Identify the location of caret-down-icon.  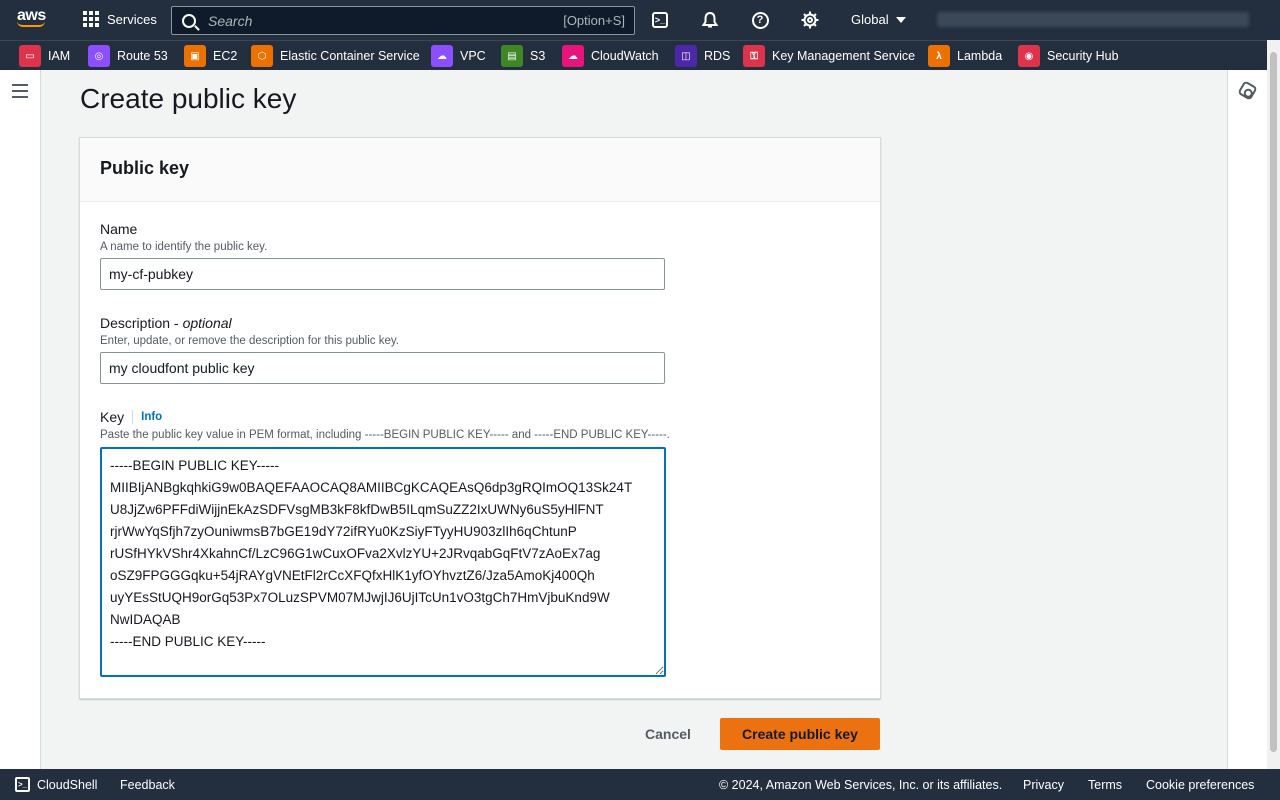
(900, 19).